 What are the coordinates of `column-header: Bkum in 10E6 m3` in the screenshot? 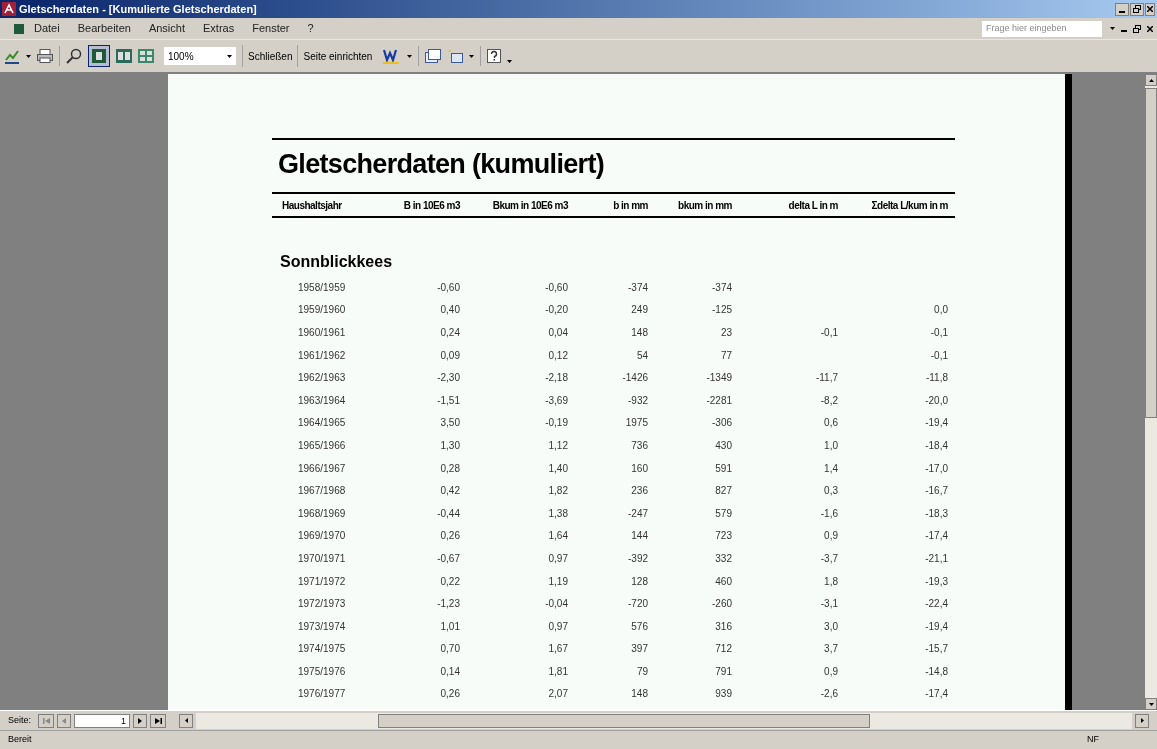 It's located at (529, 205).